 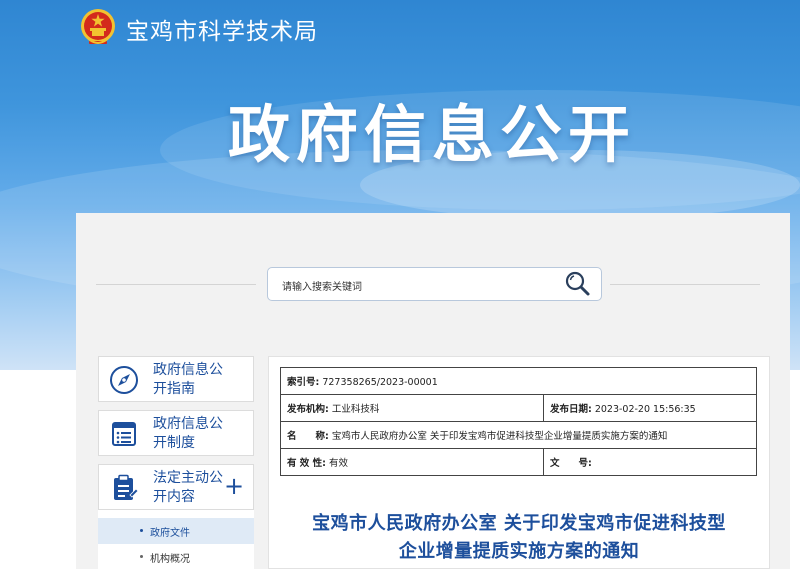 I want to click on date-cell: 发布日期: 2023-02-20 15:56:35, so click(x=650, y=408).